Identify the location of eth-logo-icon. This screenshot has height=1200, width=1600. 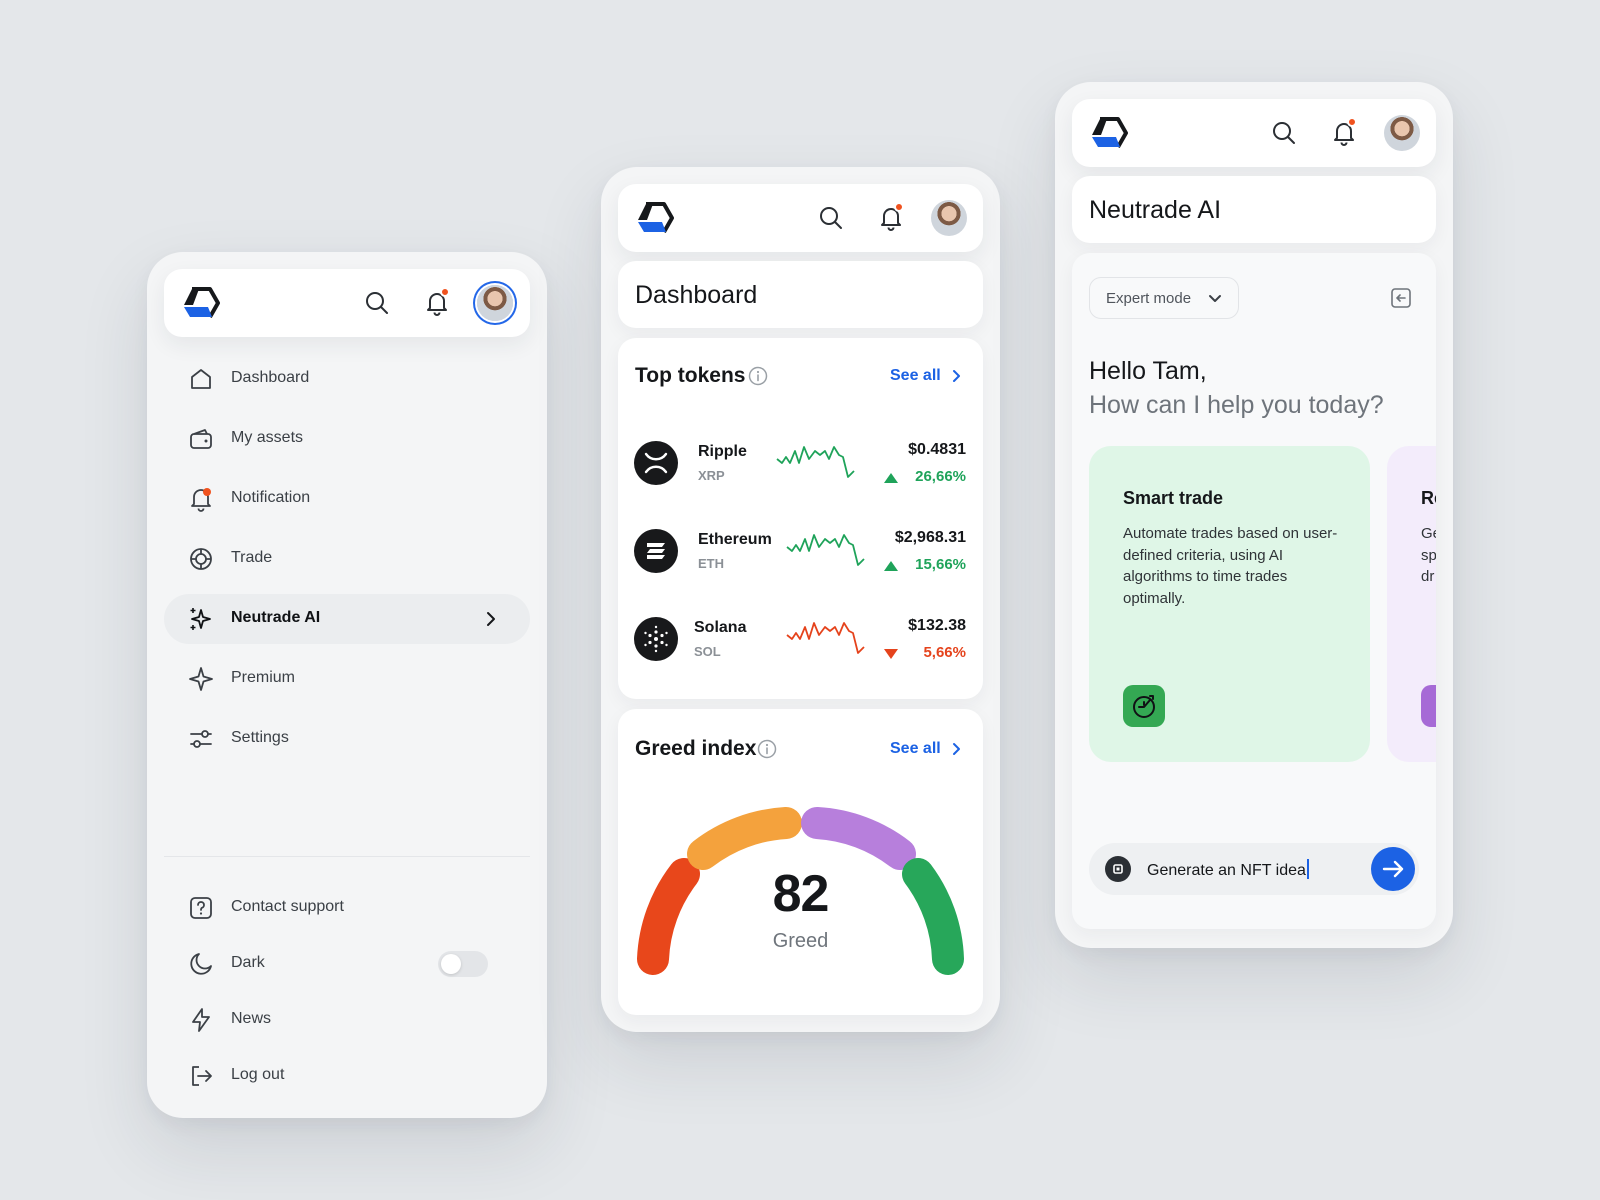
(656, 551).